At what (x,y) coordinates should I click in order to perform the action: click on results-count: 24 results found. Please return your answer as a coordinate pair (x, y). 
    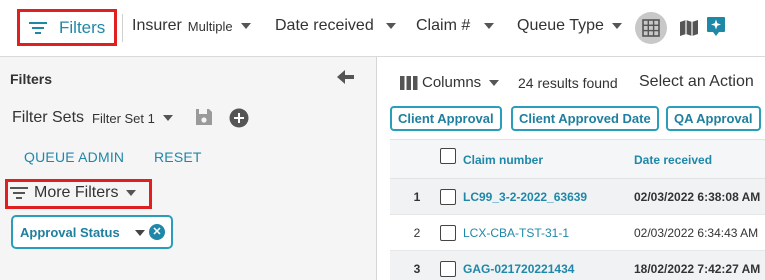
    Looking at the image, I should click on (568, 83).